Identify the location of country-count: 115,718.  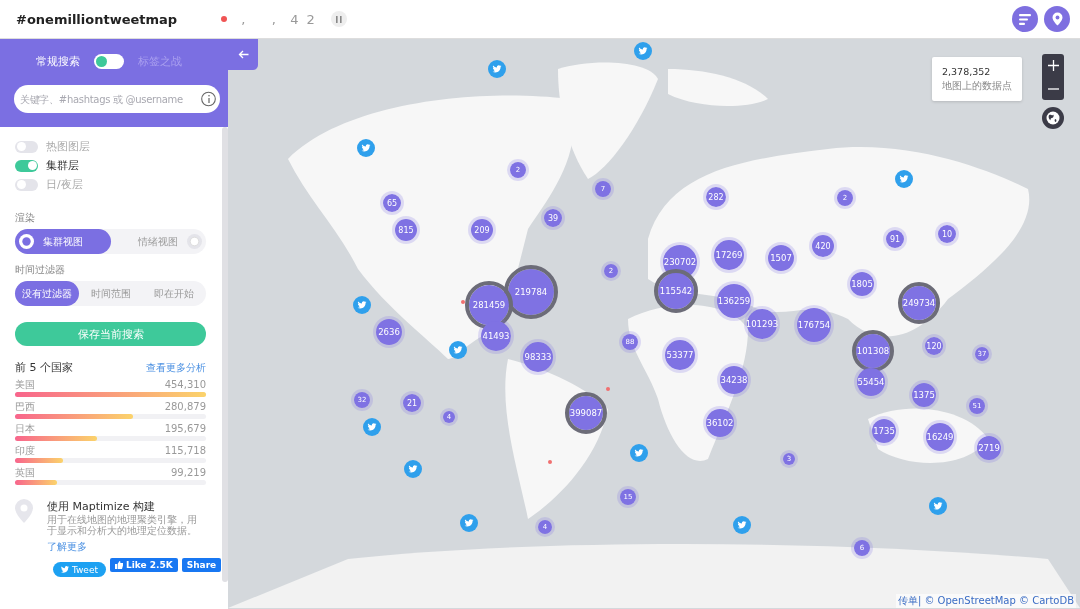
(185, 451).